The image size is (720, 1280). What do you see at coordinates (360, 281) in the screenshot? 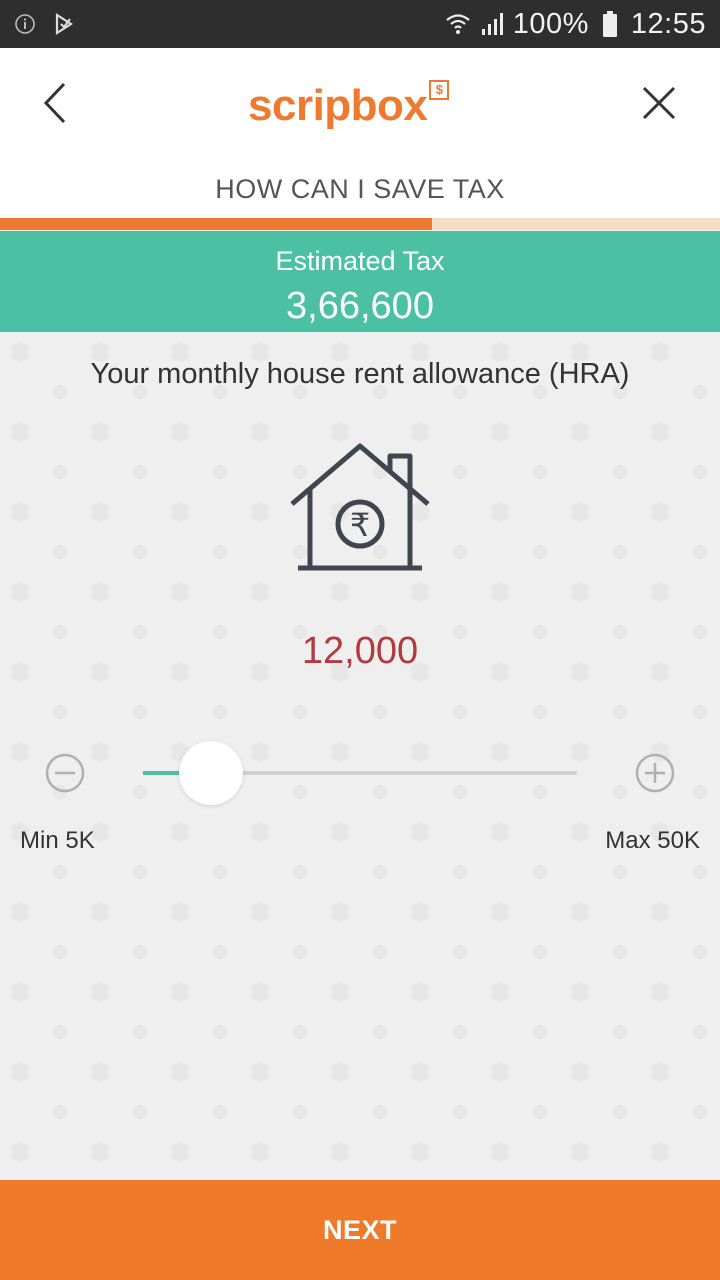
I see `estimated-tax-banner: Estimated Tax 3,66,600` at bounding box center [360, 281].